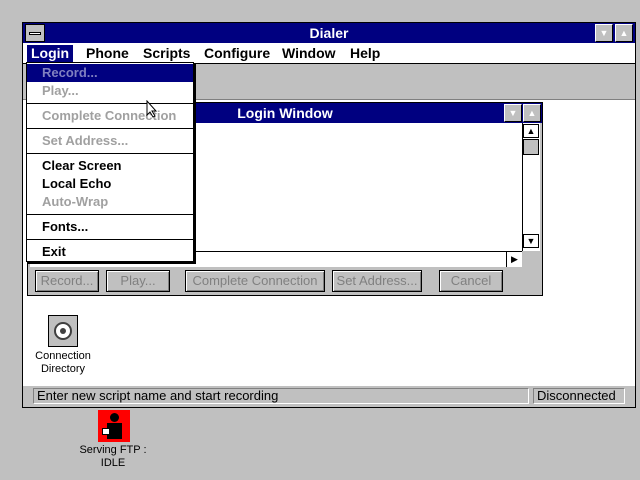 This screenshot has width=640, height=480. Describe the element at coordinates (110, 116) in the screenshot. I see `menu-item-complete-connection: Complete Connection` at that location.